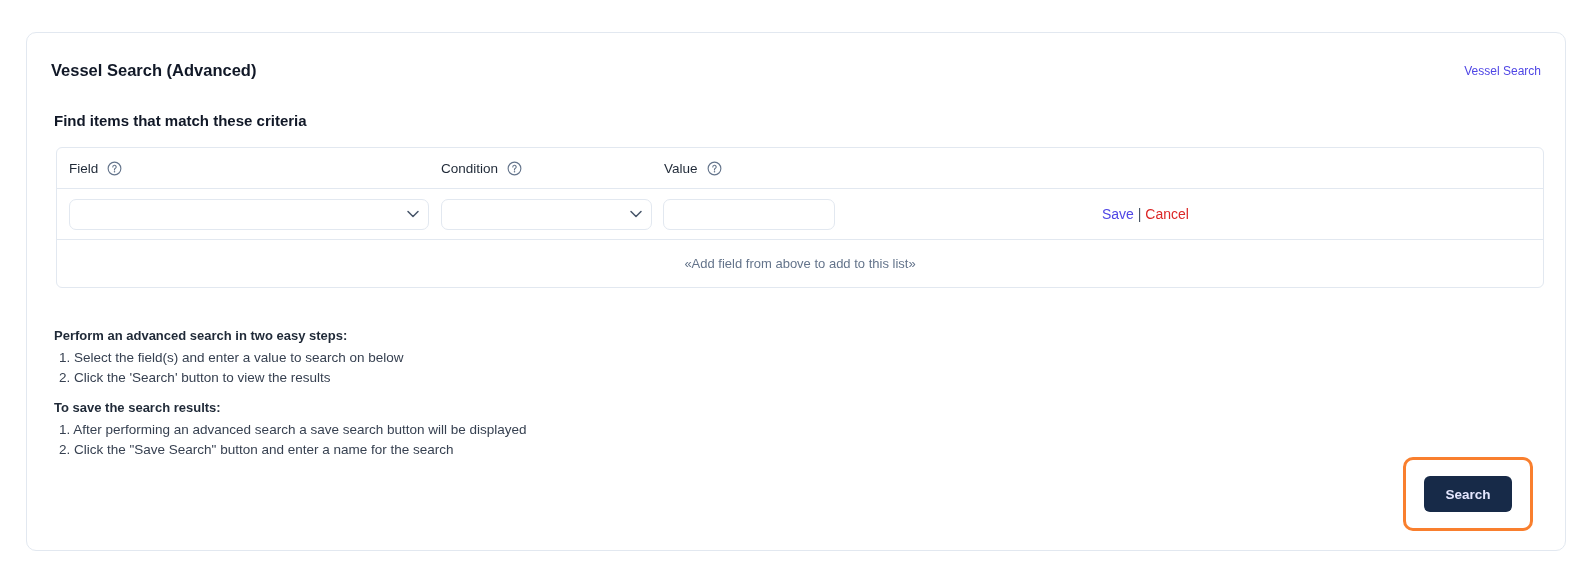 This screenshot has height=583, width=1594. Describe the element at coordinates (800, 430) in the screenshot. I see `instruction-step: 1. After performing an advanced search a save search button will be displayed` at that location.